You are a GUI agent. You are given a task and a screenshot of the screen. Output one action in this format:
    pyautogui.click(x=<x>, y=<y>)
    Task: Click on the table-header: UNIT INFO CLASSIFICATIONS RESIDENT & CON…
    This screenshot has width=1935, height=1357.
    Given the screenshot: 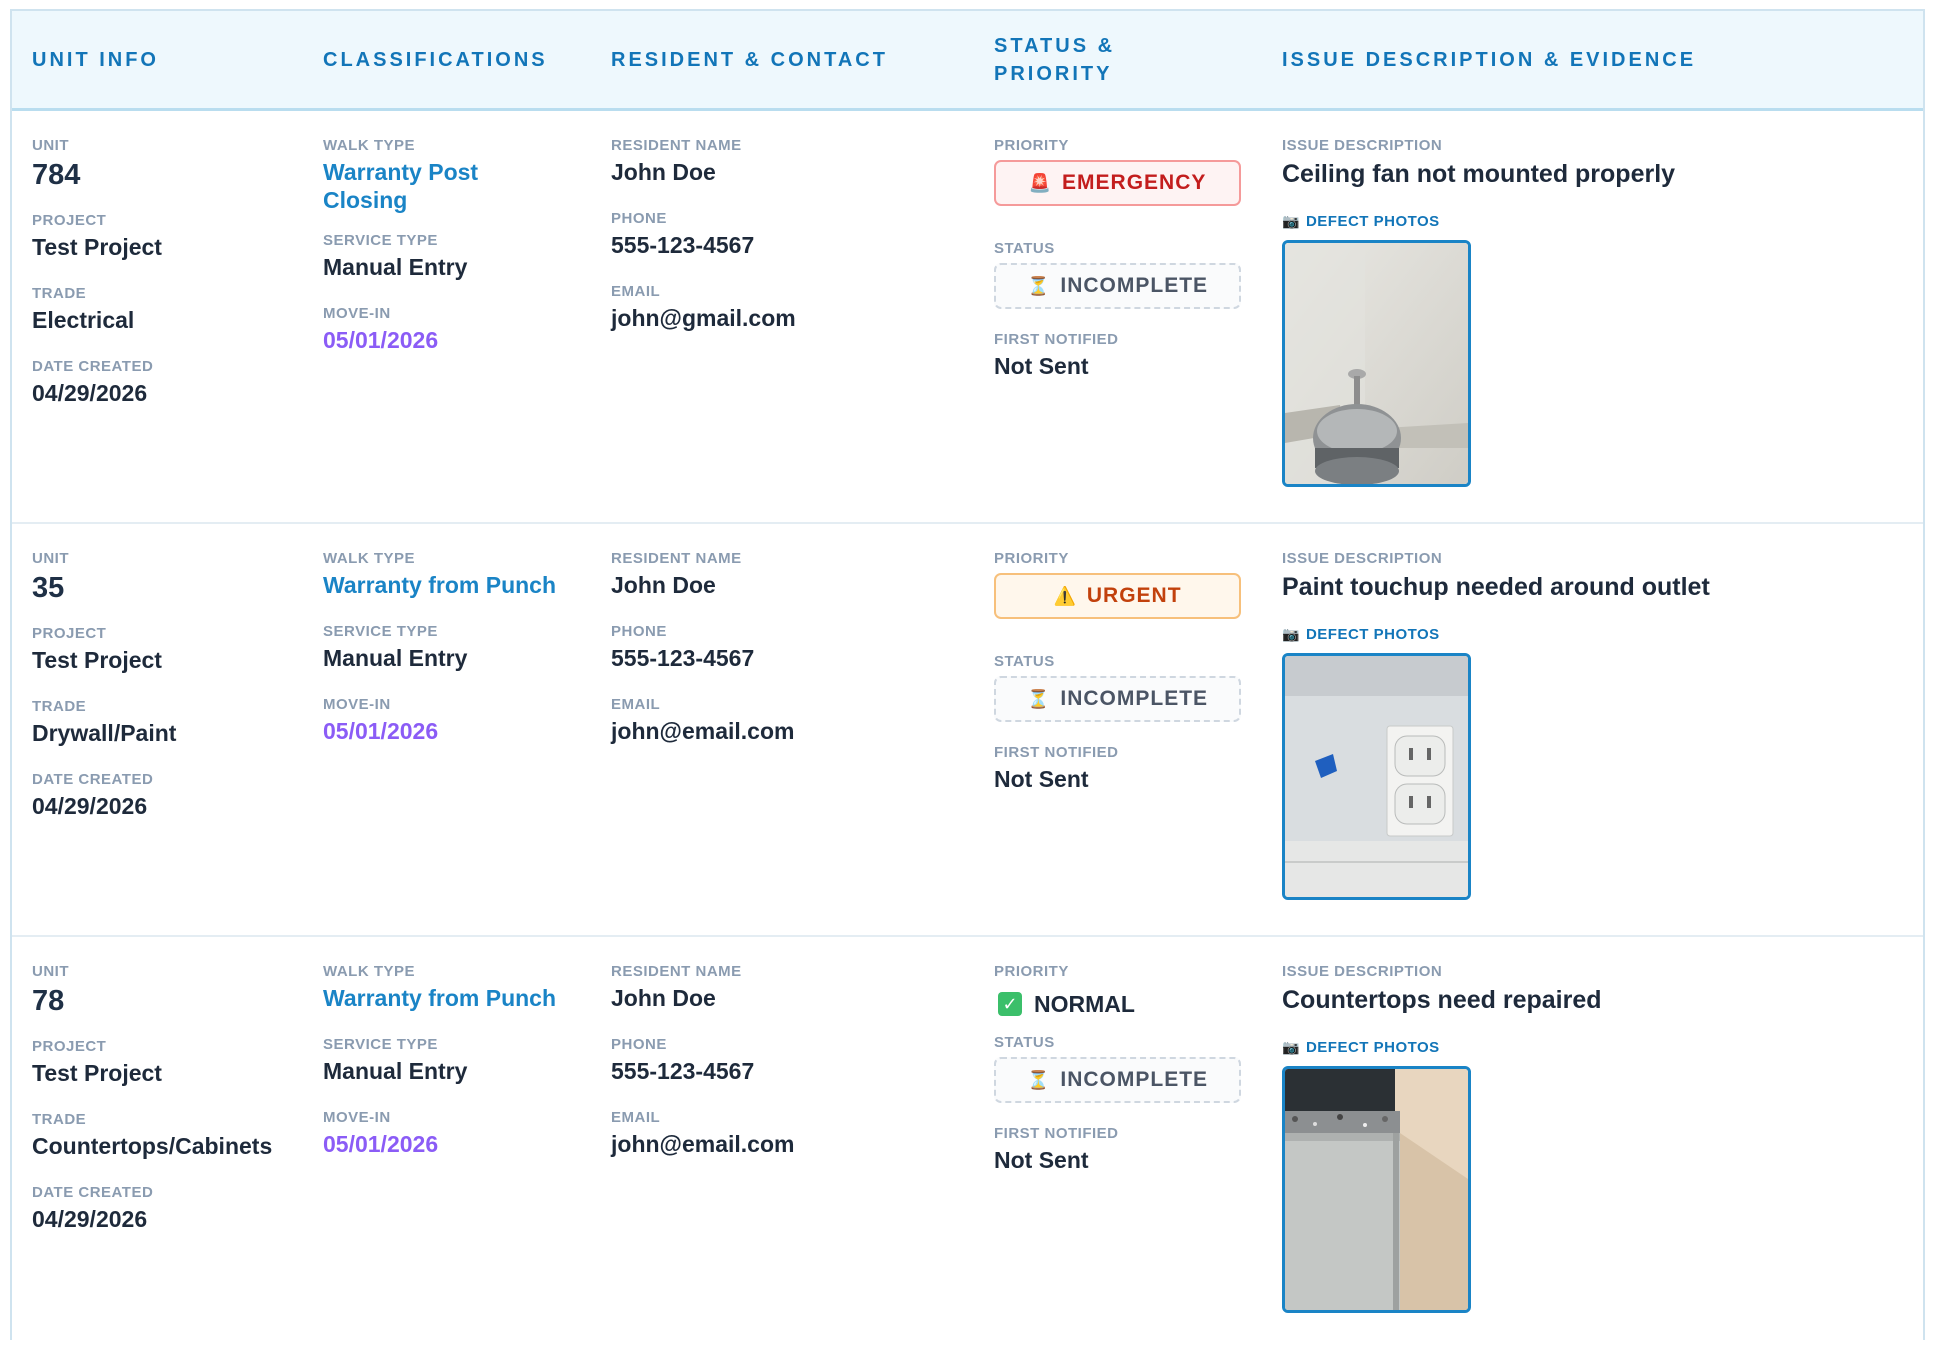 What is the action you would take?
    pyautogui.click(x=967, y=61)
    